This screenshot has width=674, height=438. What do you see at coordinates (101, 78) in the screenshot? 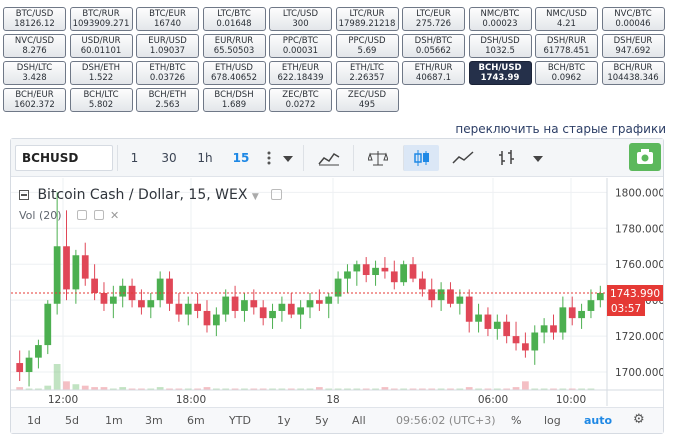
I see `pair-price: 1.522` at bounding box center [101, 78].